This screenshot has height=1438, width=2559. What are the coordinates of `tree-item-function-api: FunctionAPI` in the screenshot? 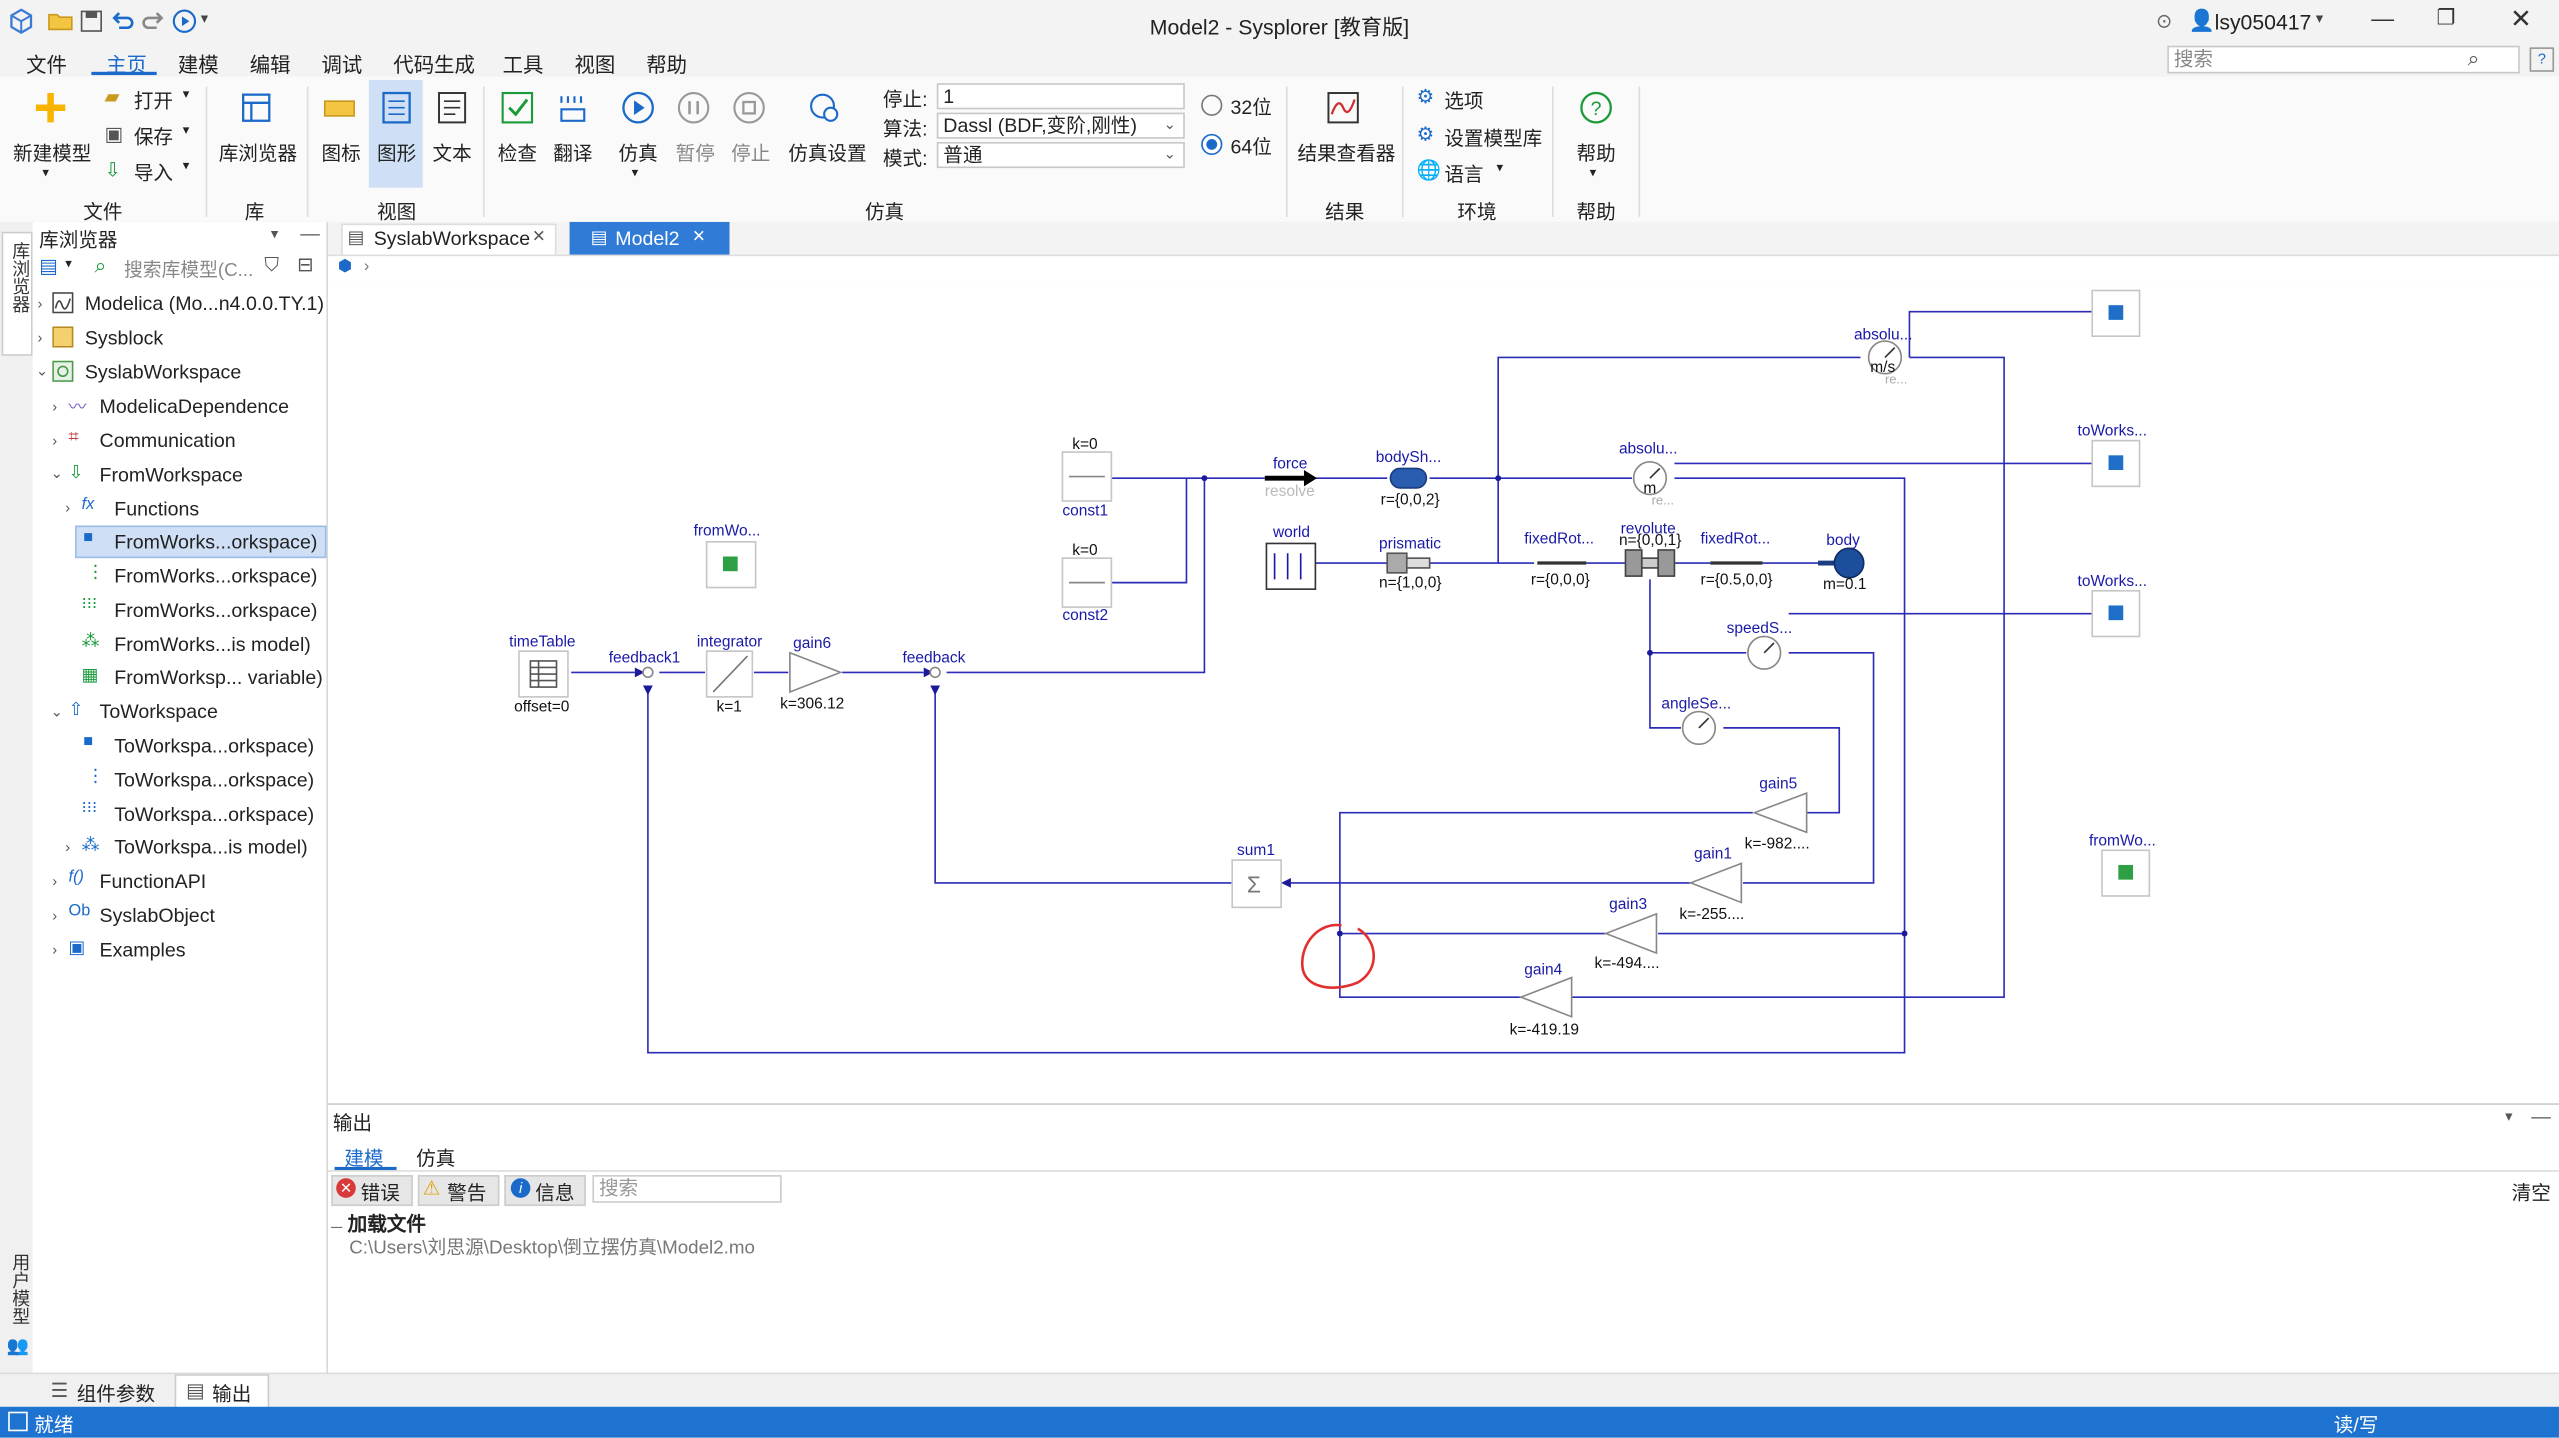 It's located at (153, 881).